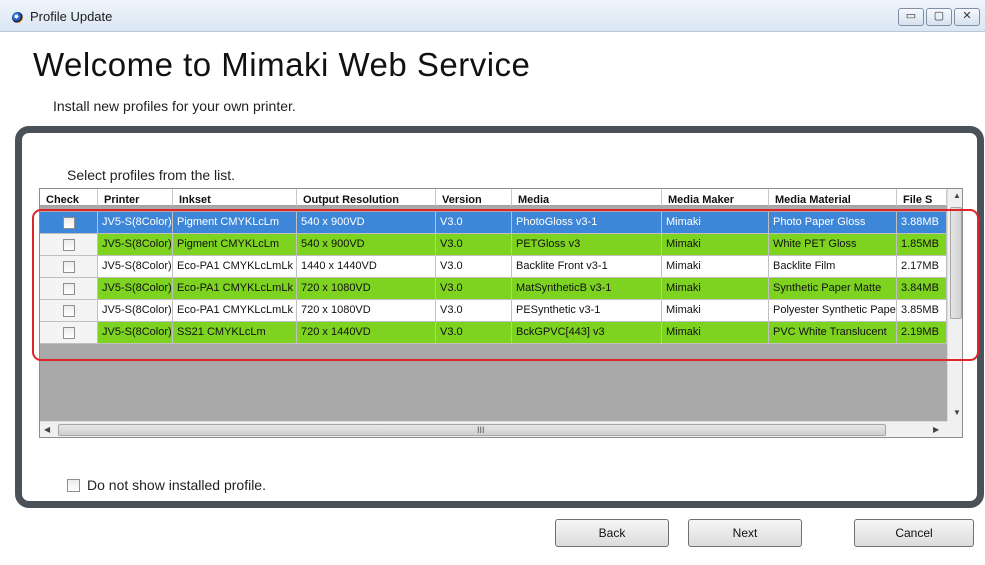 The image size is (985, 565). Describe the element at coordinates (745, 533) in the screenshot. I see `next-button: Next` at that location.